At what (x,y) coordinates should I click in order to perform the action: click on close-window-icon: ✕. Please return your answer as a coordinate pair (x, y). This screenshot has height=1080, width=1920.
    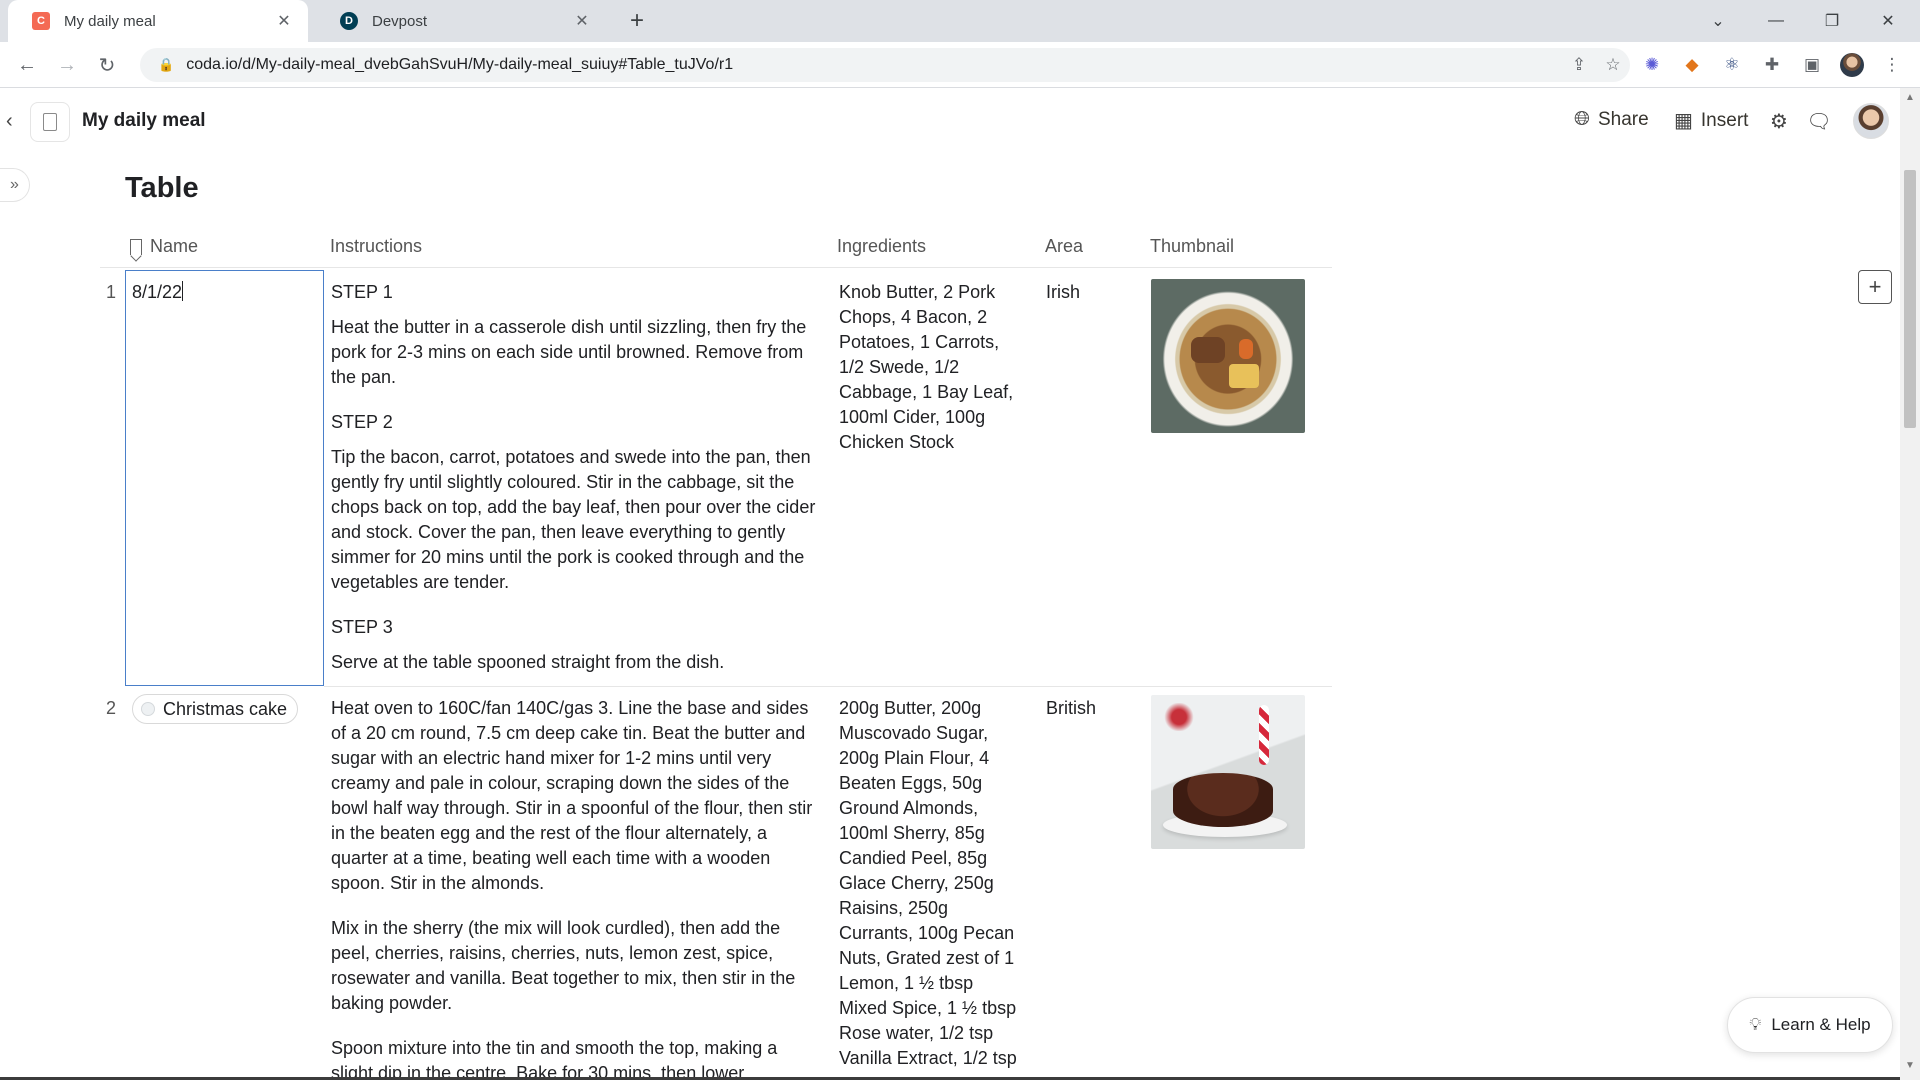
    Looking at the image, I should click on (1888, 21).